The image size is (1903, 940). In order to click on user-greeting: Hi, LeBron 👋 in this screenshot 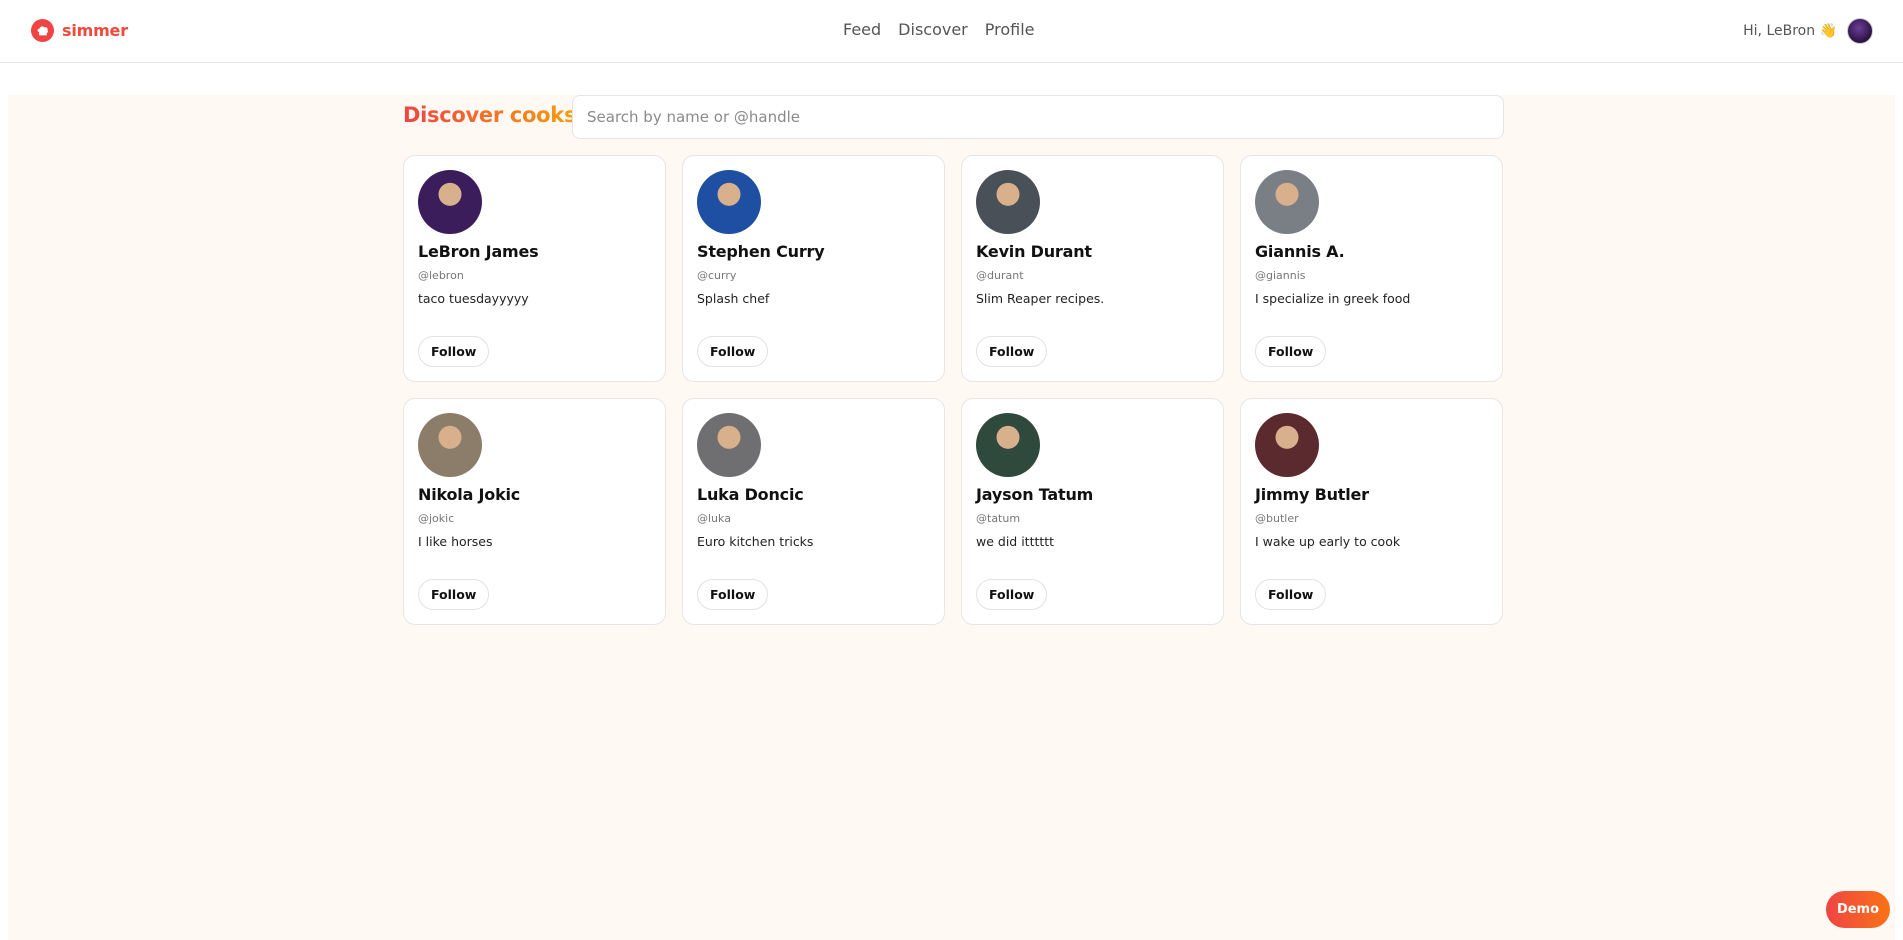, I will do `click(1790, 31)`.